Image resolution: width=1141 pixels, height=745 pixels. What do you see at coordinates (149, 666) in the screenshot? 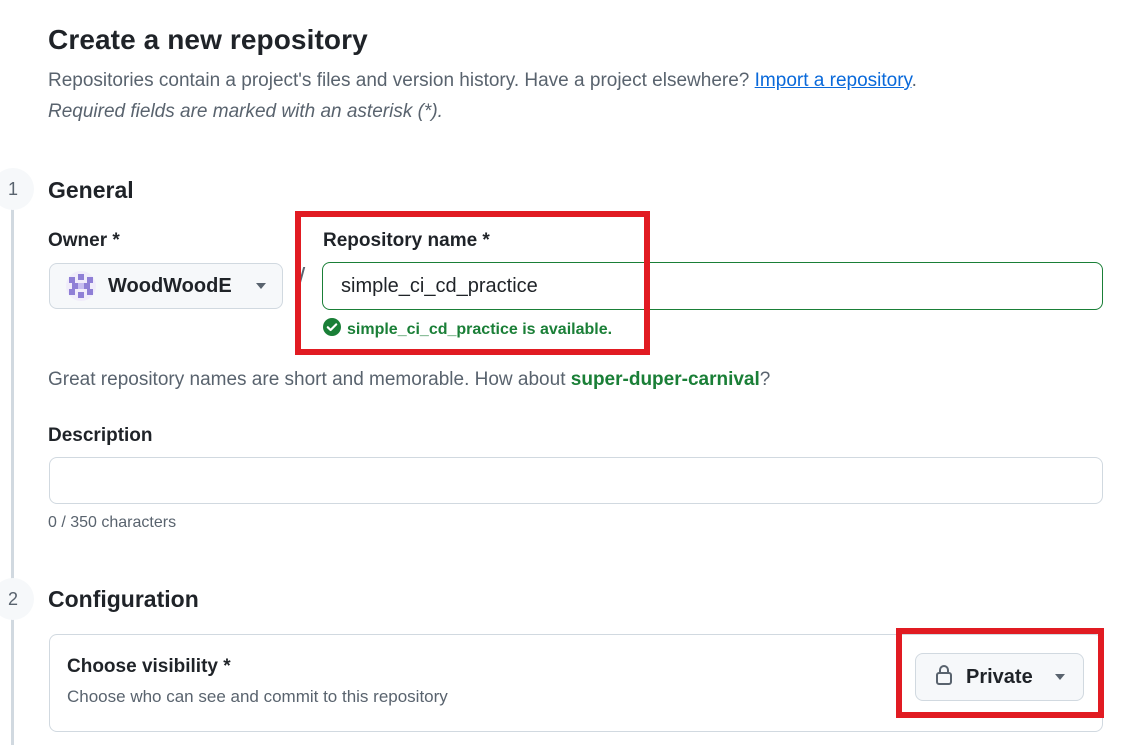
I see `visibility-label: Choose visibility *` at bounding box center [149, 666].